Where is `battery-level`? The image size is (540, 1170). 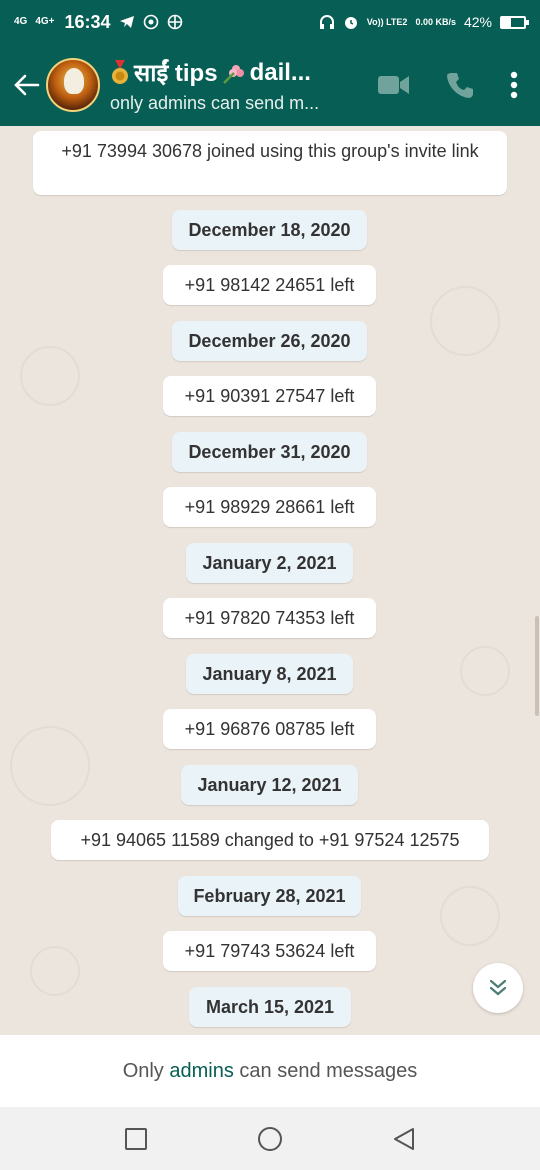
battery-level is located at coordinates (507, 22).